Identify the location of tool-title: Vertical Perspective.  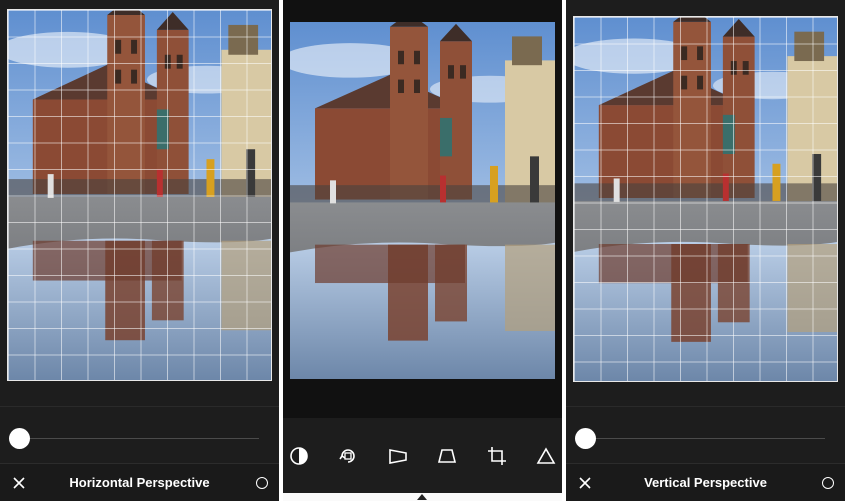
(705, 482).